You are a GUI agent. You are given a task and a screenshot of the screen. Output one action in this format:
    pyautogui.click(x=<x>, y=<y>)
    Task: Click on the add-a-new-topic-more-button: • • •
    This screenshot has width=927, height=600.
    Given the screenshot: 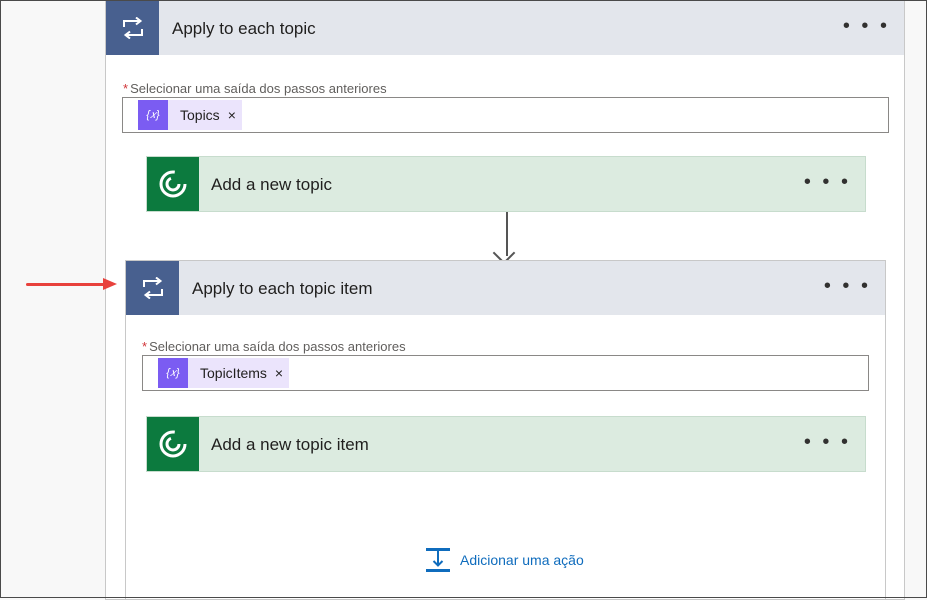 What is the action you would take?
    pyautogui.click(x=827, y=184)
    